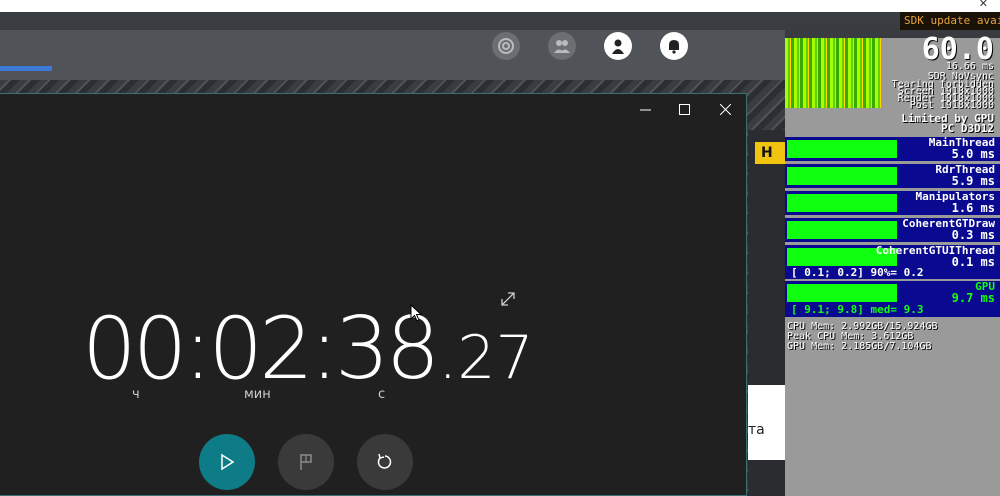  I want to click on thread-value: 5.9 ms, so click(973, 181).